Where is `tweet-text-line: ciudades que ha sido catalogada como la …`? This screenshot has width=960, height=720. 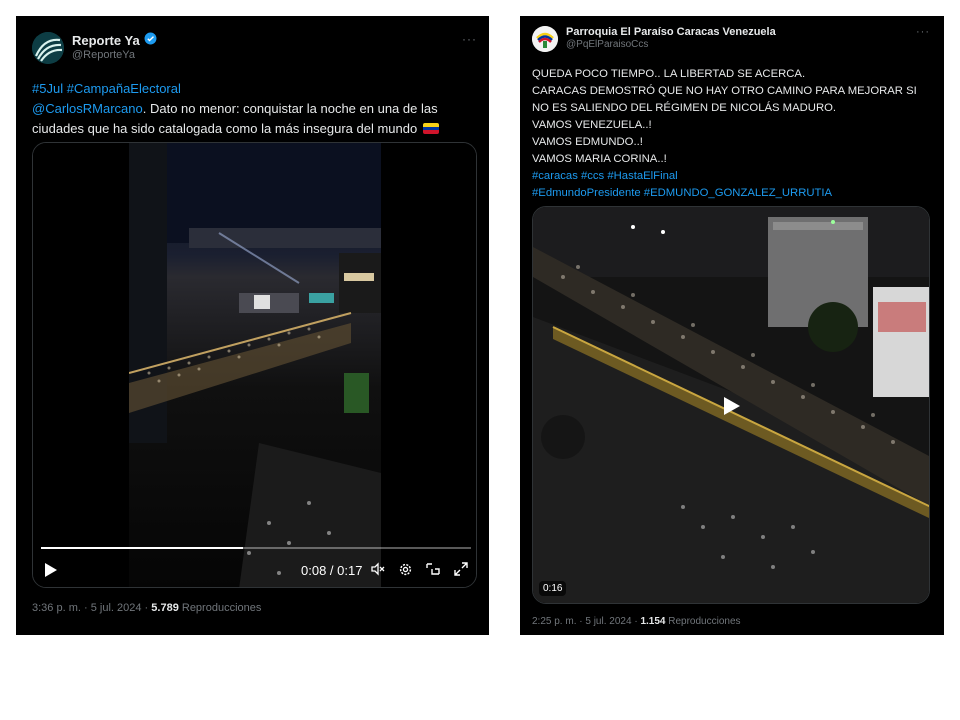
tweet-text-line: ciudades que ha sido catalogada como la … is located at coordinates (225, 128).